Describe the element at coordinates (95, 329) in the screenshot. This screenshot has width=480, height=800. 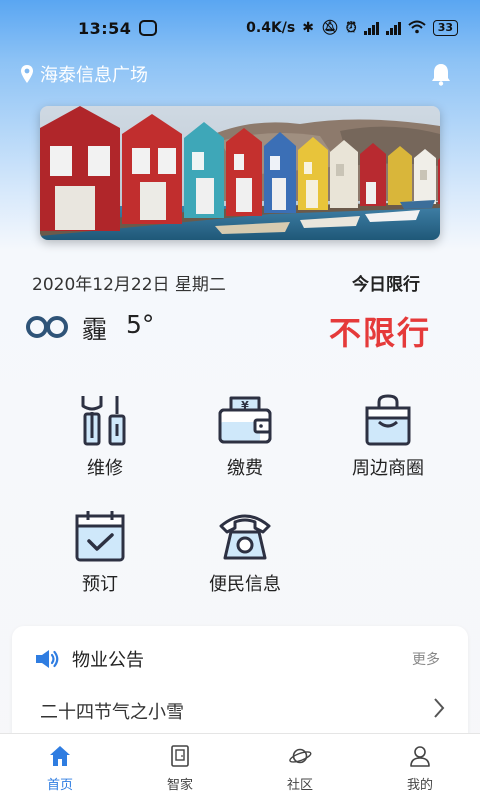
I see `weather-condition: 霾` at that location.